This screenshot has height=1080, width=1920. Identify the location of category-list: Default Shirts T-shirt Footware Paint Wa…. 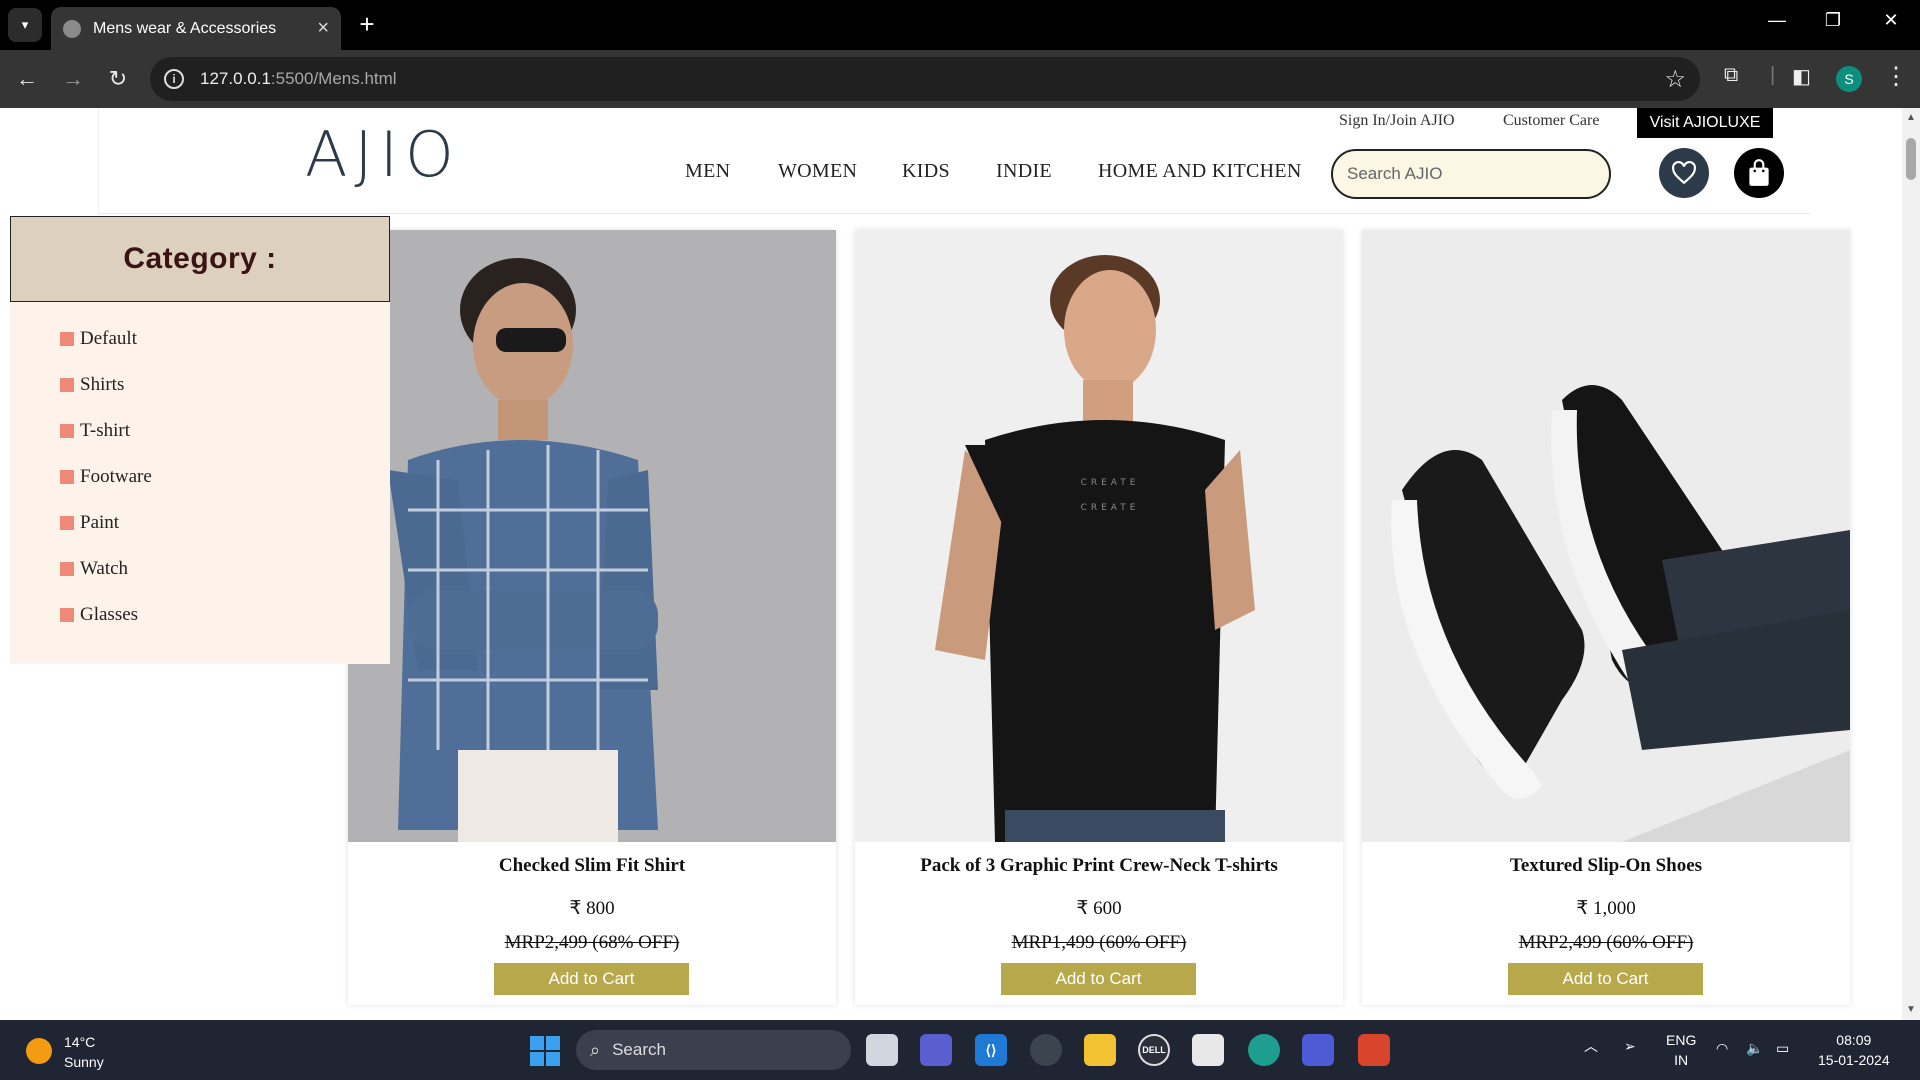
(106, 477).